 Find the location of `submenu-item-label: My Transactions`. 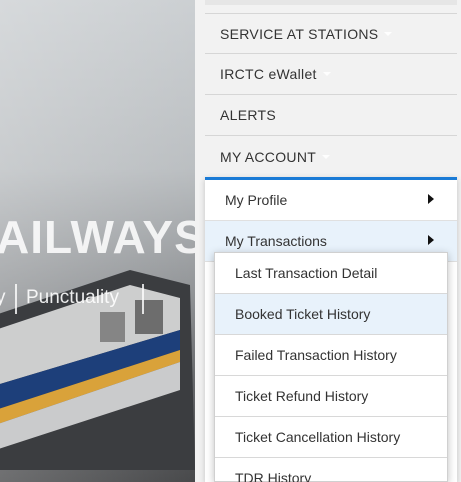

submenu-item-label: My Transactions is located at coordinates (276, 241).